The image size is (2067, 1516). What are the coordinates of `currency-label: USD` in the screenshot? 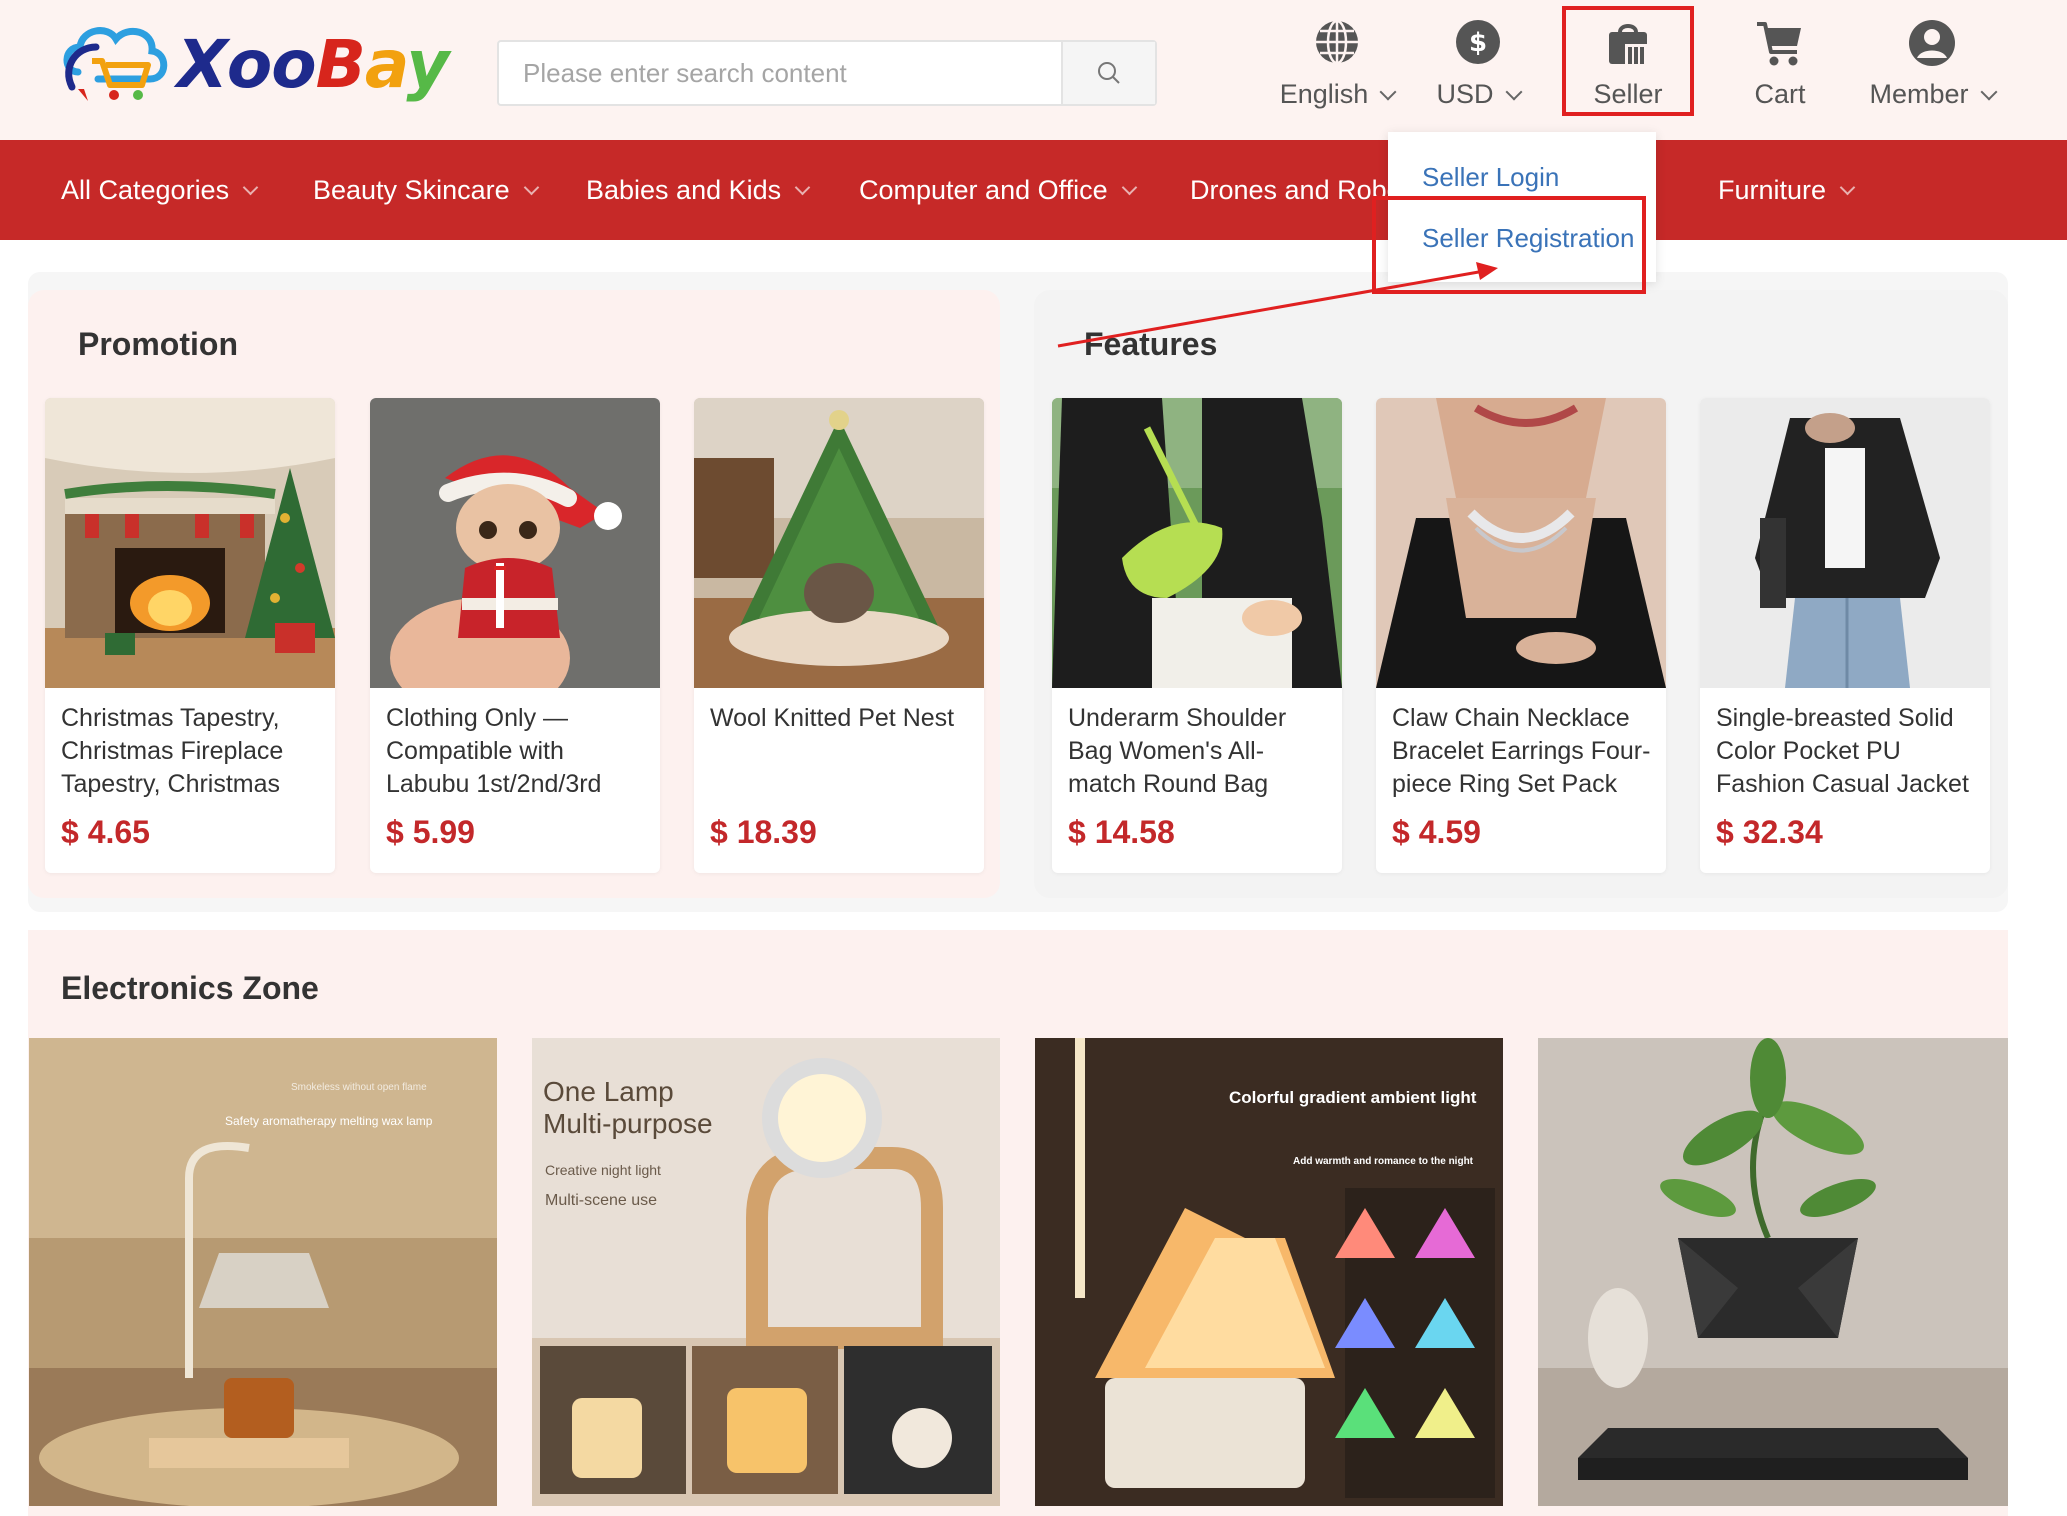 It's located at (1465, 94).